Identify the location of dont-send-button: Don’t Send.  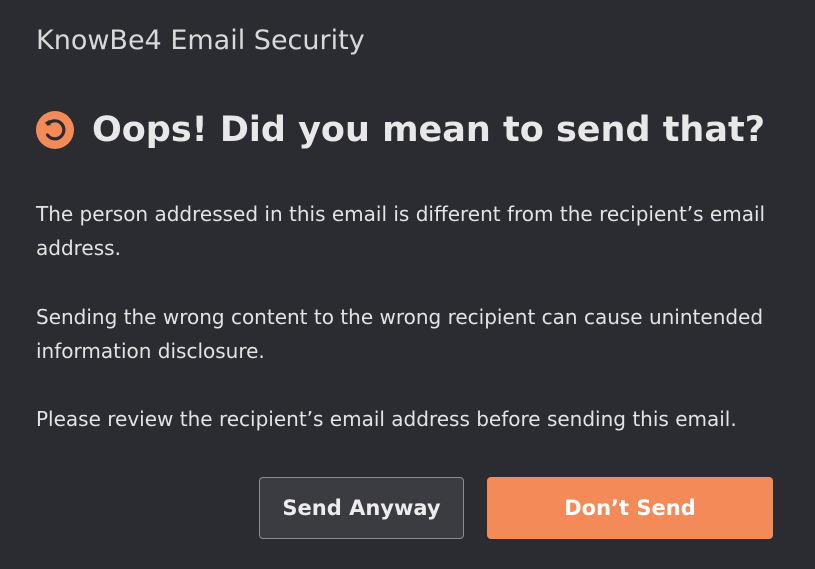
(630, 508).